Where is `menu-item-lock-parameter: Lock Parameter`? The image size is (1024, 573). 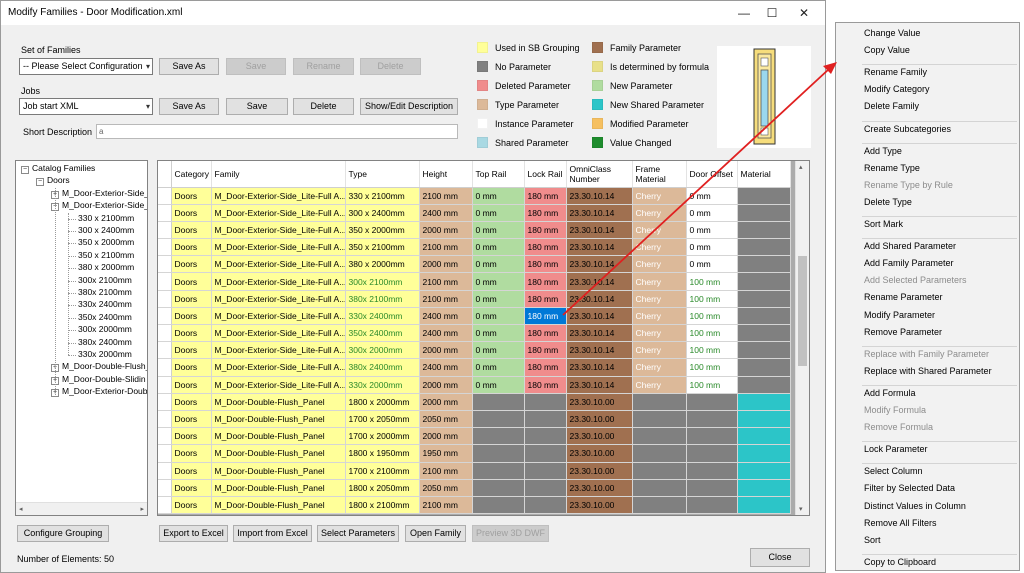 menu-item-lock-parameter: Lock Parameter is located at coordinates (896, 449).